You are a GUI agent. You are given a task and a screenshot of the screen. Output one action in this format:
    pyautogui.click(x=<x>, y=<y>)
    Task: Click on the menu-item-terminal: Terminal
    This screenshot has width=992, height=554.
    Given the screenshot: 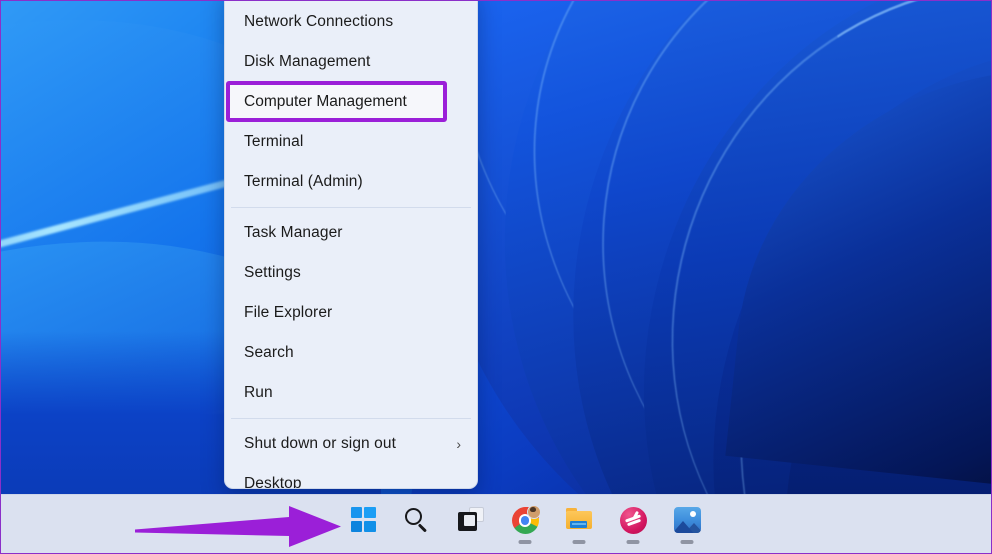 What is the action you would take?
    pyautogui.click(x=351, y=142)
    